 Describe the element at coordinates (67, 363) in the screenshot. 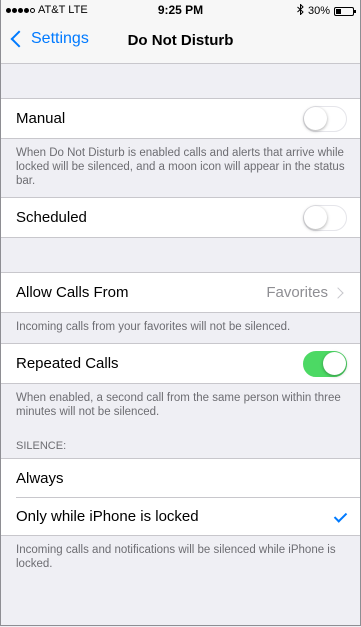

I see `repeated-calls-label: Repeated Calls` at that location.